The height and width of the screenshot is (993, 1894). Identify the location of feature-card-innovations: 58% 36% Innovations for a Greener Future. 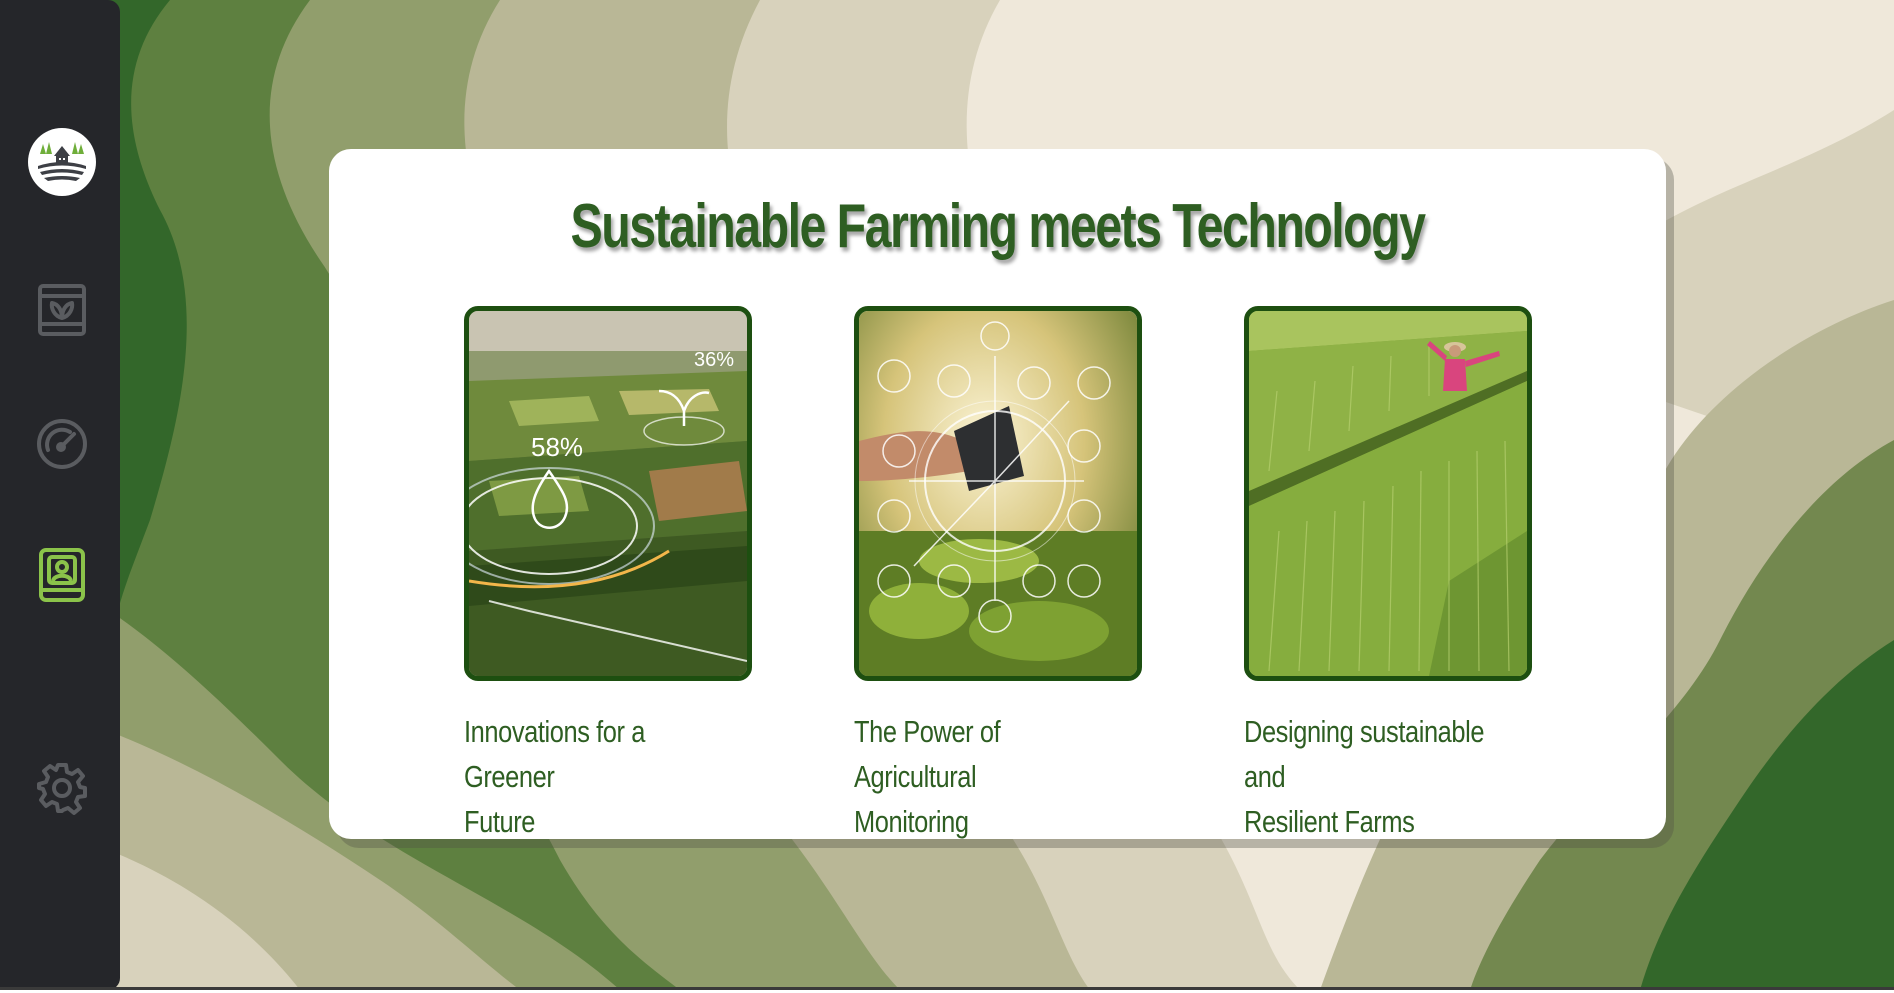
(608, 575).